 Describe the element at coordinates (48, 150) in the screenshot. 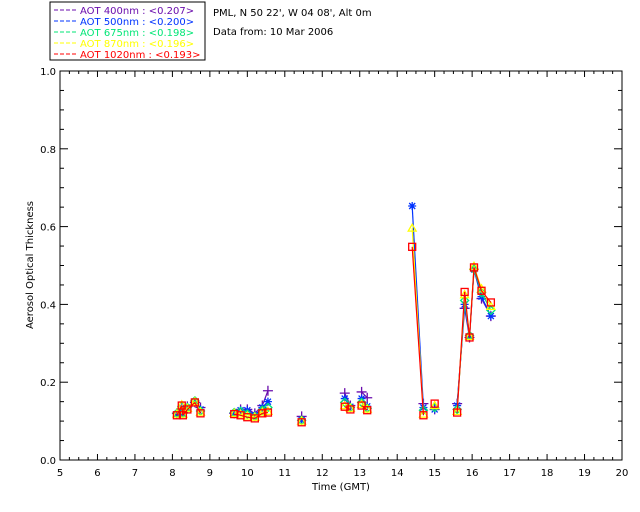

I see `y-tick-label: 0.8` at that location.